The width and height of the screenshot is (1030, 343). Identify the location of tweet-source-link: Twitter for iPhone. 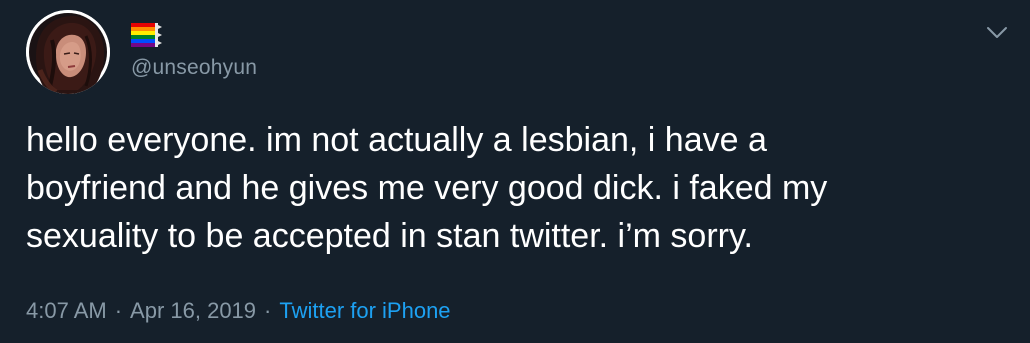
(364, 310).